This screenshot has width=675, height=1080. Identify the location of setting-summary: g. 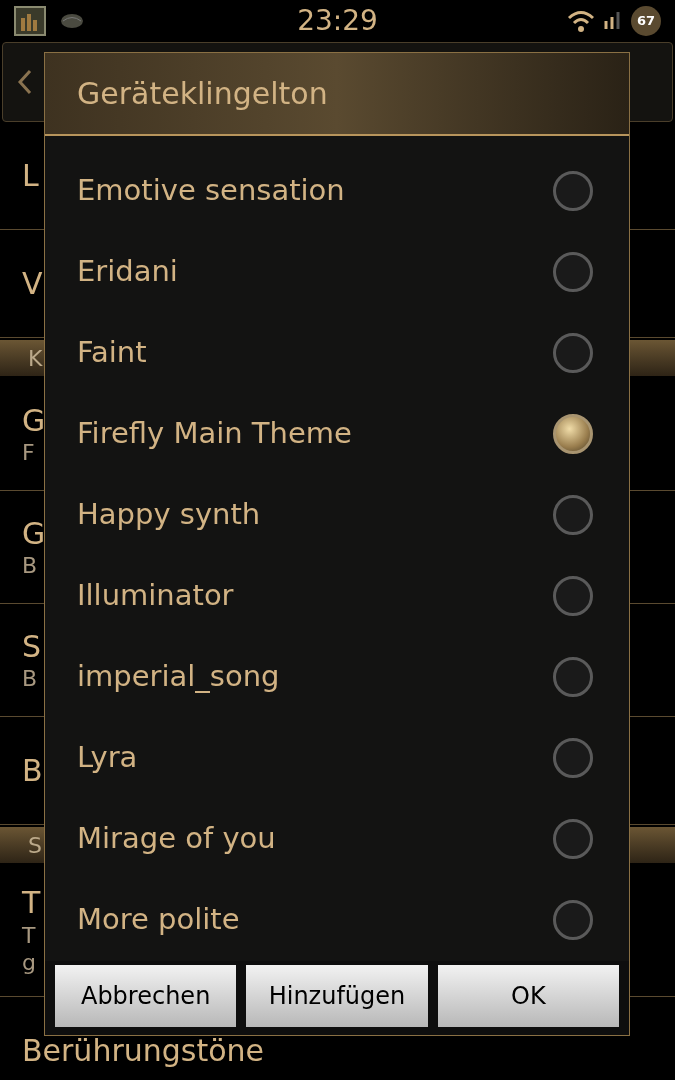
(29, 963).